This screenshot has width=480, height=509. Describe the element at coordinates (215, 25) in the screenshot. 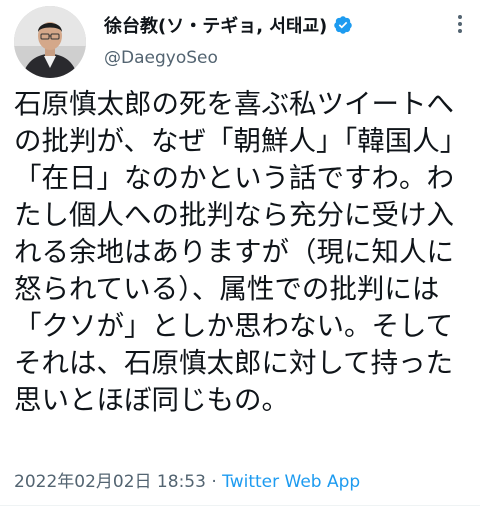

I see `display-name: 徐台教(ソ・テギョ, 서태교)` at that location.